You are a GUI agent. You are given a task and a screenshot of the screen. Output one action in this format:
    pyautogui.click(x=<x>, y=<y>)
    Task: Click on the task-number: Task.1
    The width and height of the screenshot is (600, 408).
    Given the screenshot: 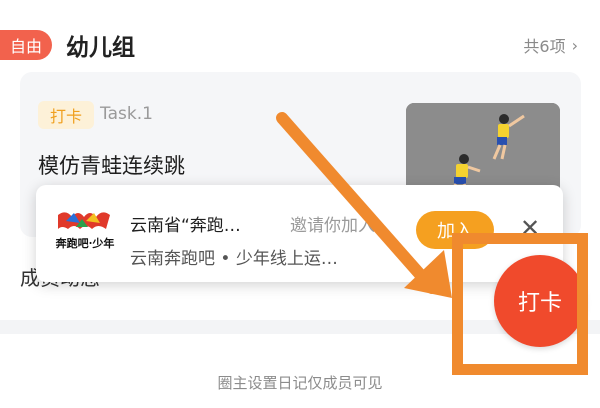 What is the action you would take?
    pyautogui.click(x=126, y=114)
    